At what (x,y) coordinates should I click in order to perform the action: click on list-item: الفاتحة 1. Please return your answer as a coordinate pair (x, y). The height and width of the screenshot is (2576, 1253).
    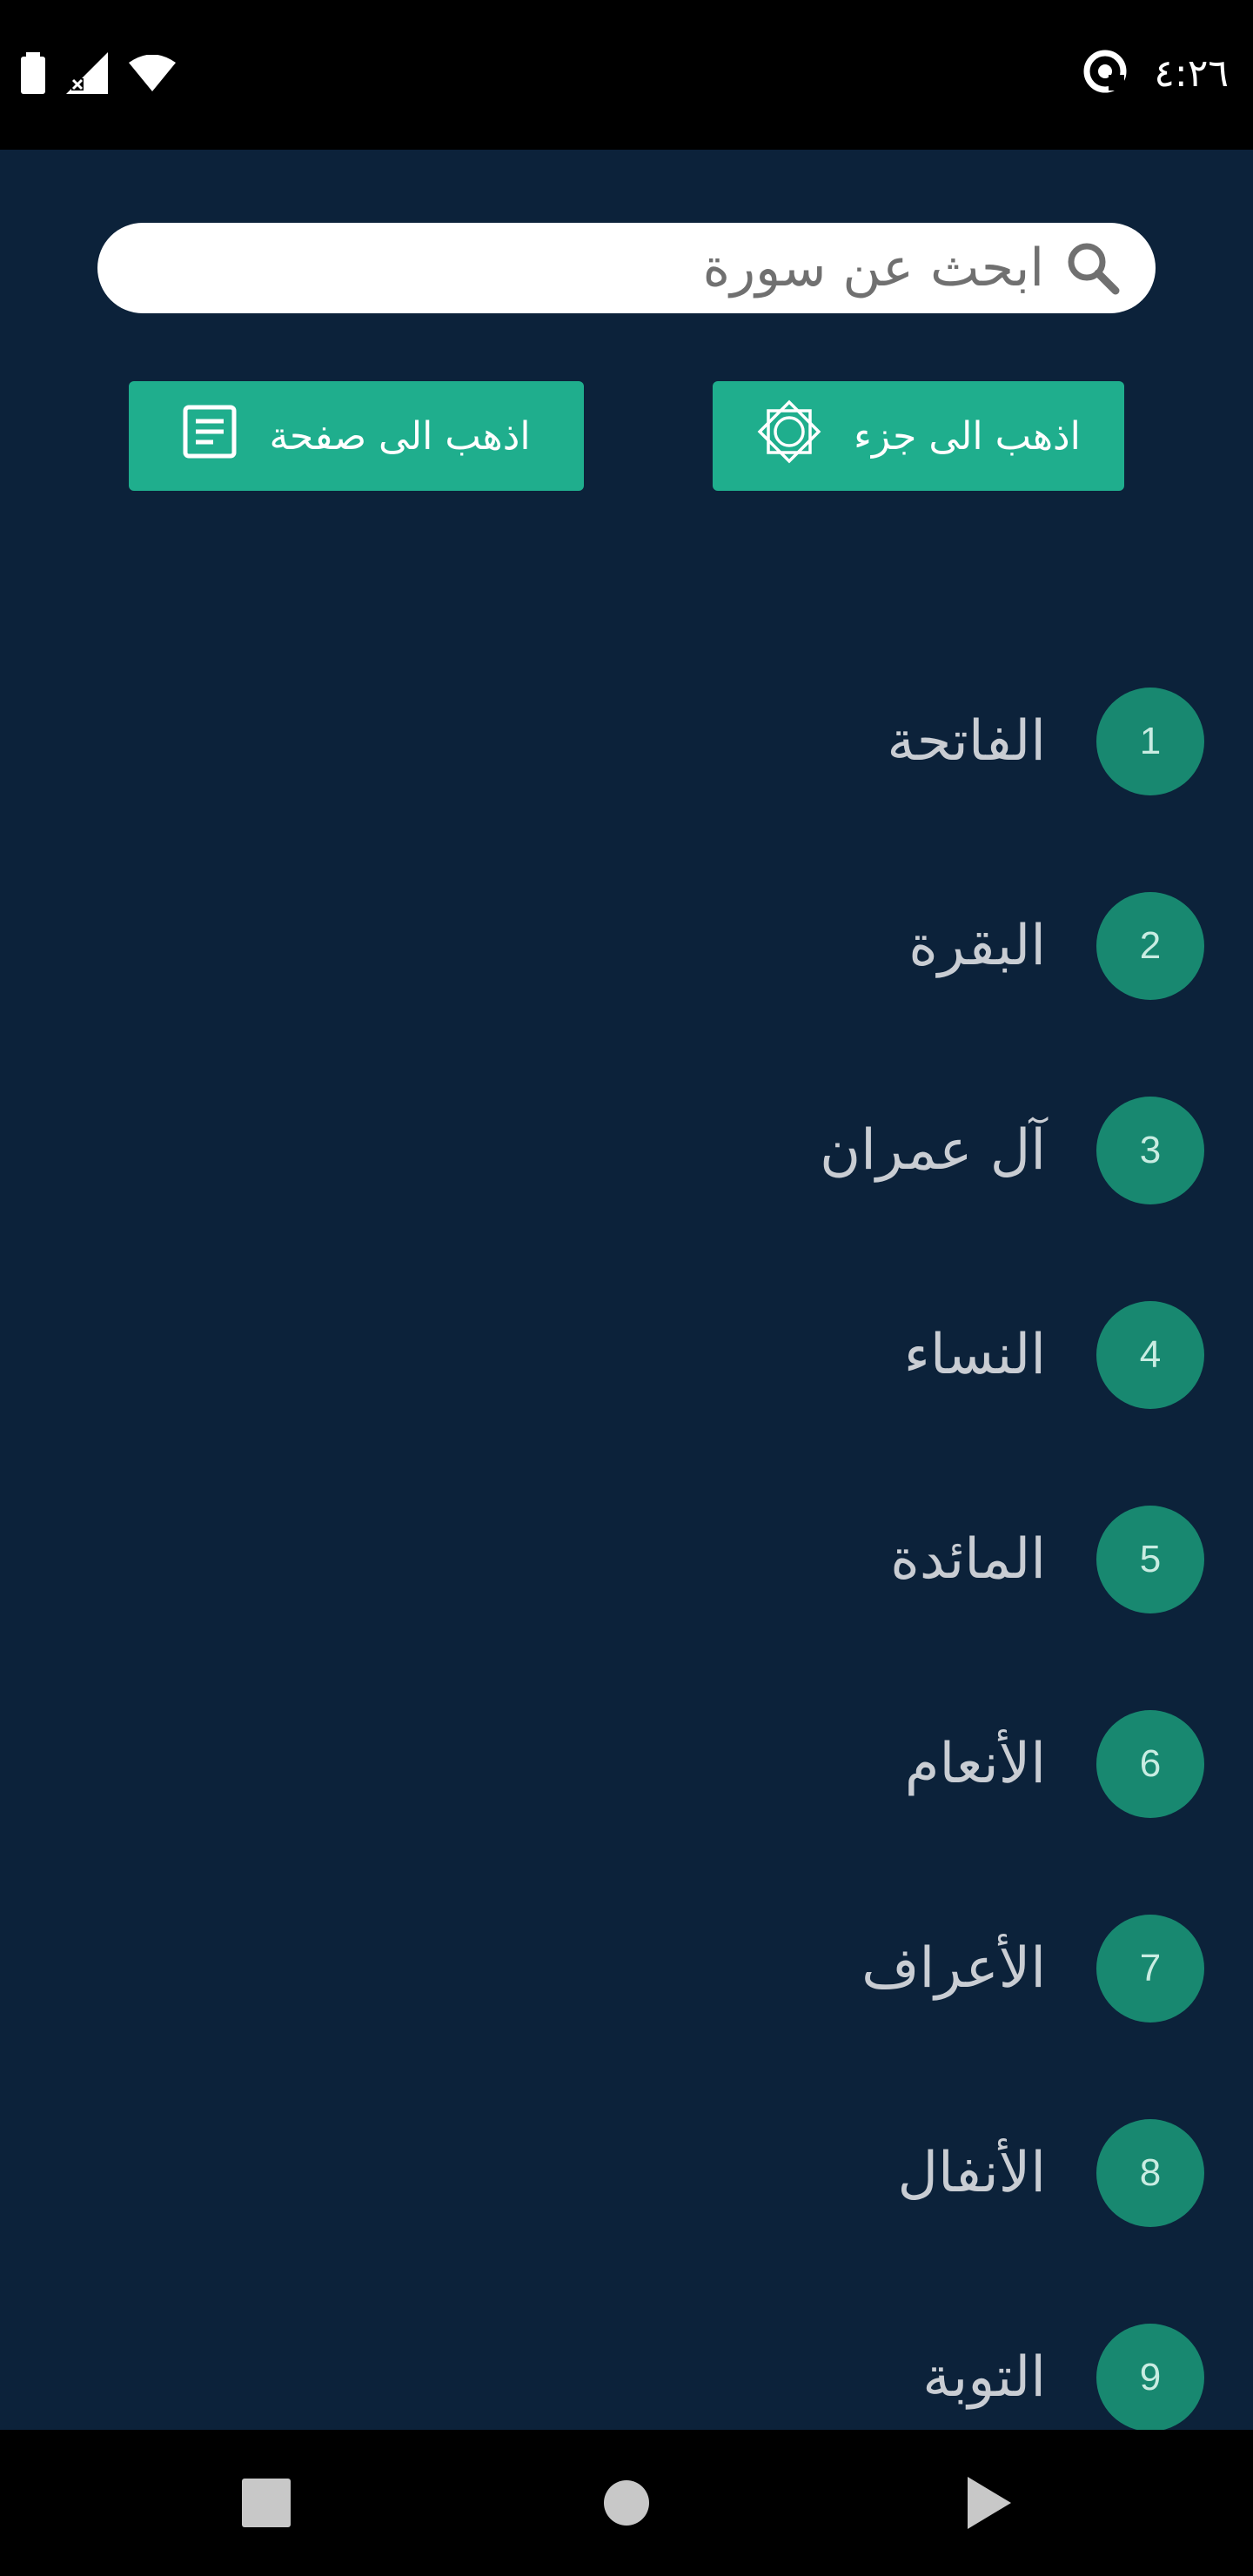
    Looking at the image, I should click on (626, 741).